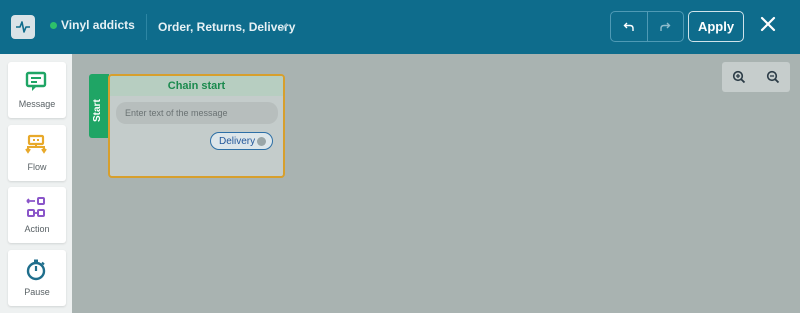 This screenshot has height=313, width=800. I want to click on palette-item-label: Flow, so click(37, 167).